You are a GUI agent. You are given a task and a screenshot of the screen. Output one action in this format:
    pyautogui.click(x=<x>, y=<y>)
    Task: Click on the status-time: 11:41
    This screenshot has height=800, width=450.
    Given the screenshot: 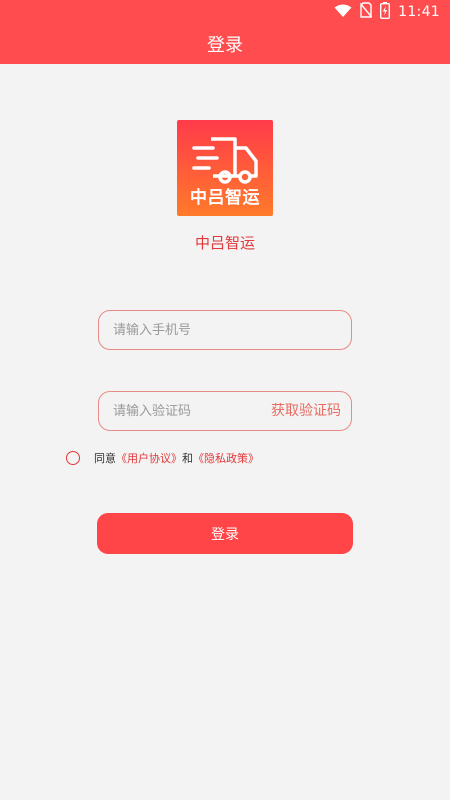 What is the action you would take?
    pyautogui.click(x=419, y=12)
    